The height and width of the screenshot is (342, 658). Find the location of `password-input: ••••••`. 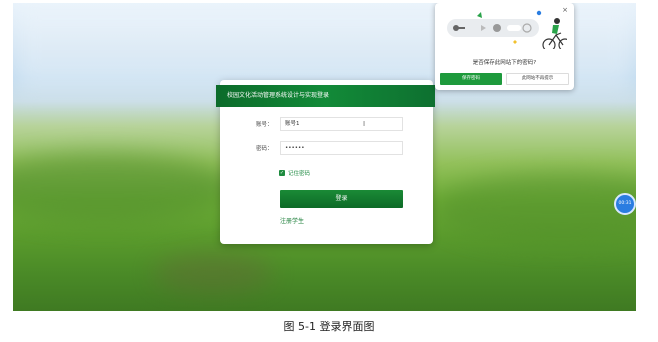

password-input: •••••• is located at coordinates (341, 148).